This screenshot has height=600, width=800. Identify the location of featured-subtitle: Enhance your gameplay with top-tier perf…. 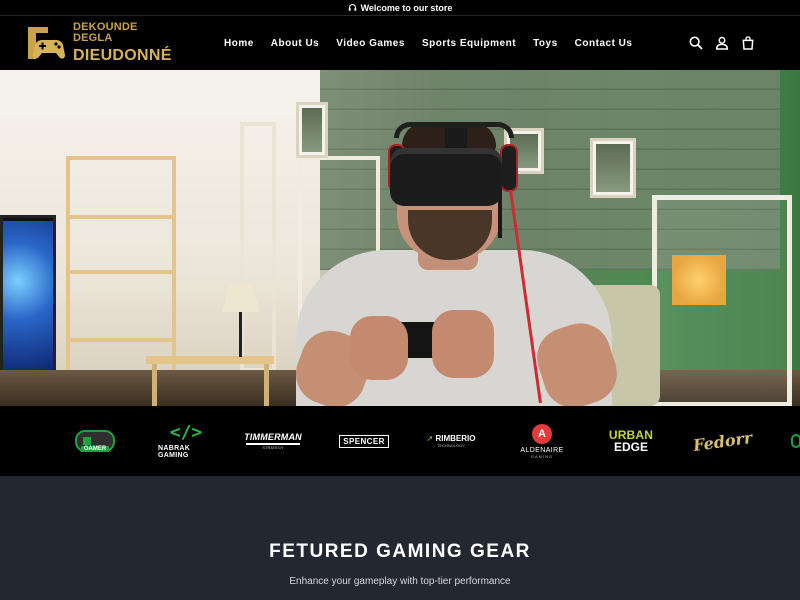
(400, 581).